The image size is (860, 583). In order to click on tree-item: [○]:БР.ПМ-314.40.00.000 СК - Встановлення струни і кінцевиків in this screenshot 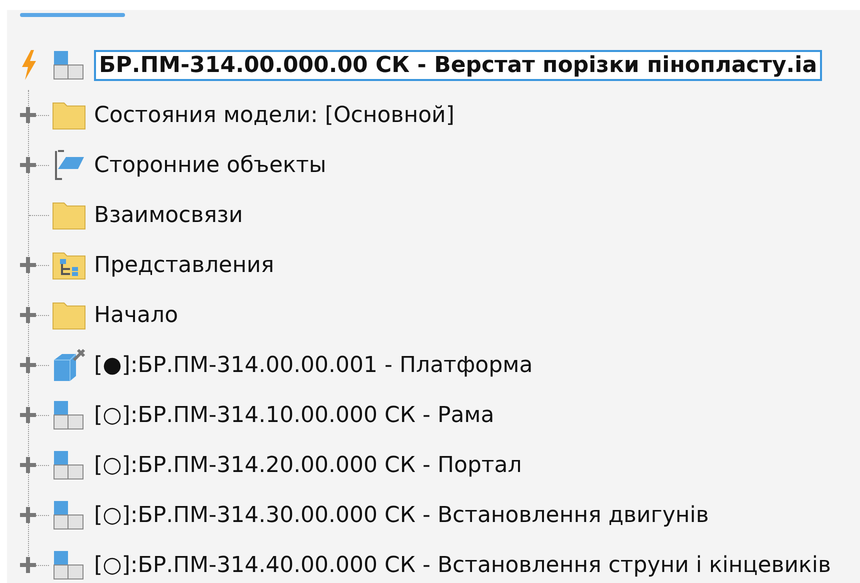, I will do `click(462, 565)`.